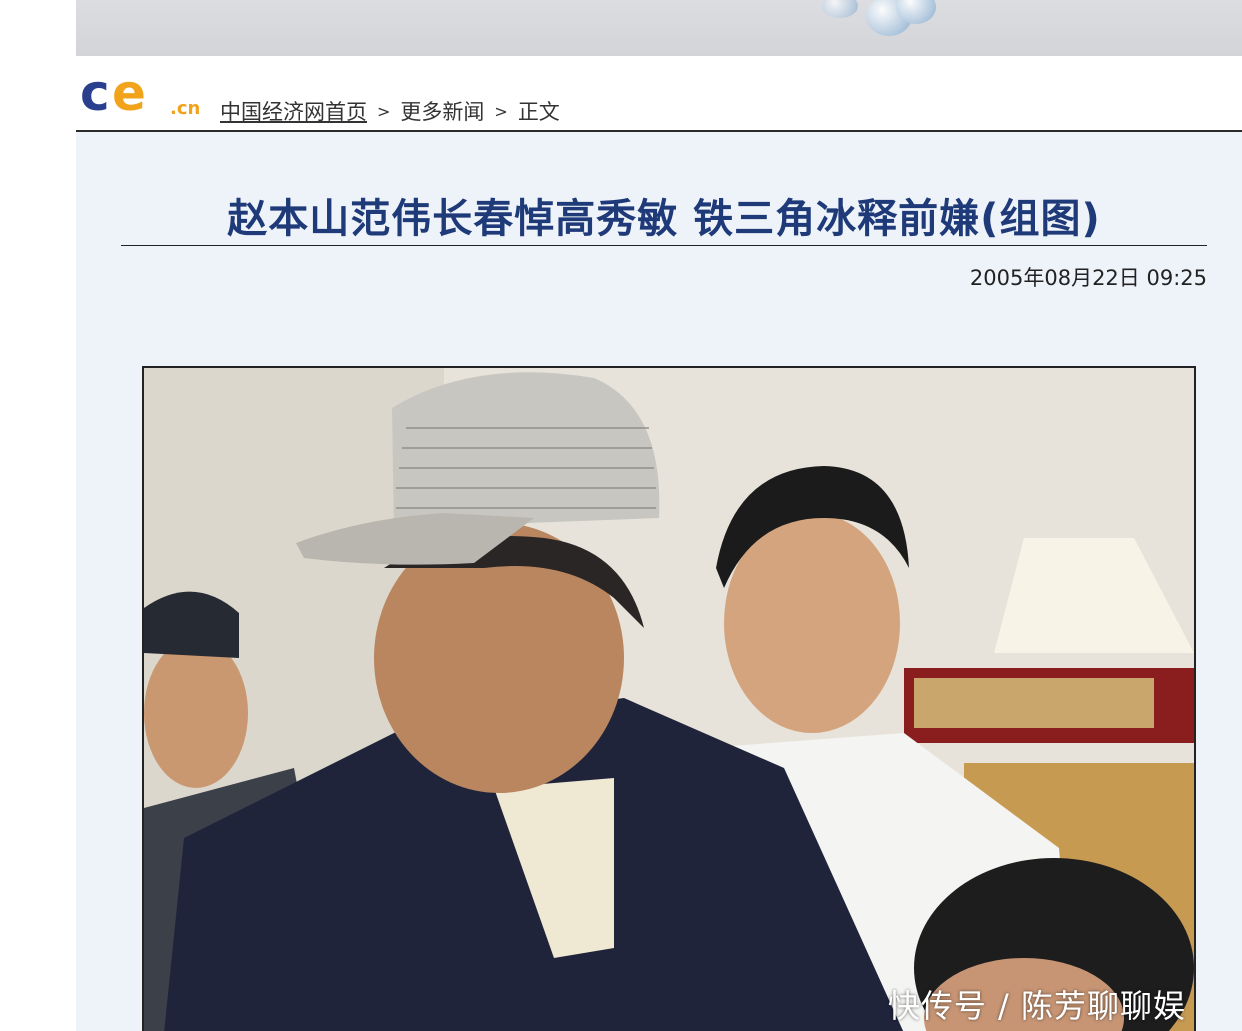  I want to click on logo-e: e, so click(129, 93).